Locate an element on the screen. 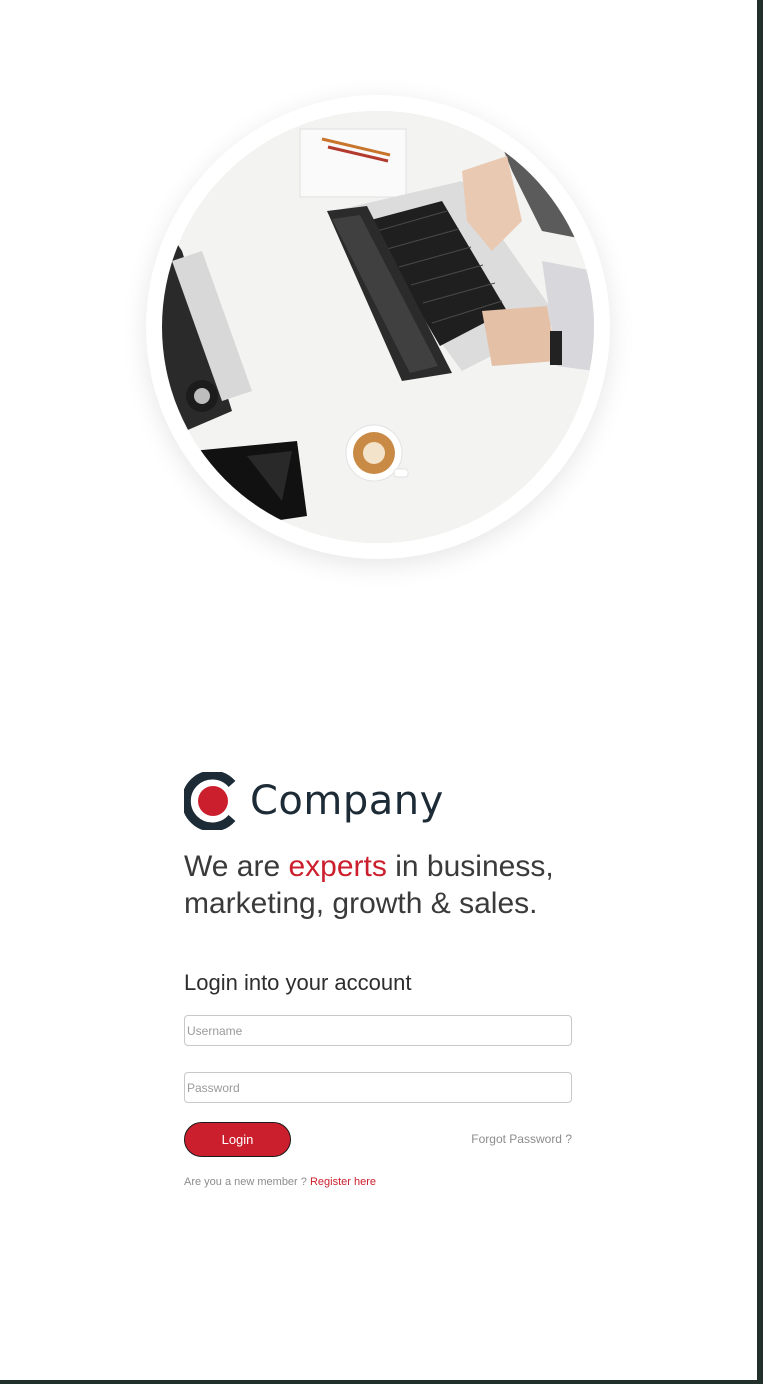  tagline-part1: We are is located at coordinates (236, 866).